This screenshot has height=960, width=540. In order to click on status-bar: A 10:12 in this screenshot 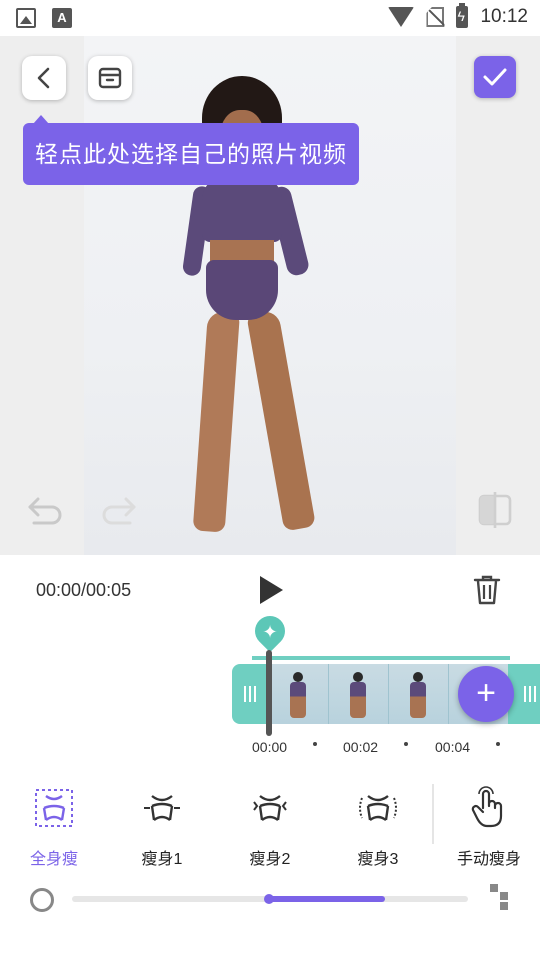, I will do `click(270, 18)`.